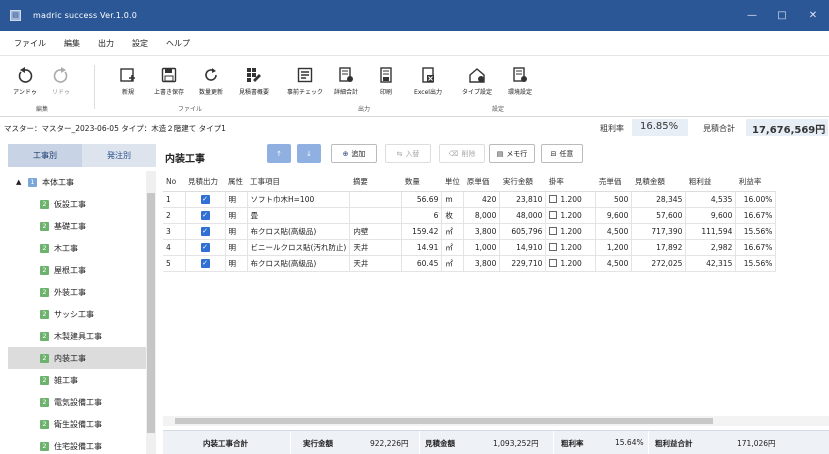  I want to click on env-settings-button: 環境設定, so click(520, 79).